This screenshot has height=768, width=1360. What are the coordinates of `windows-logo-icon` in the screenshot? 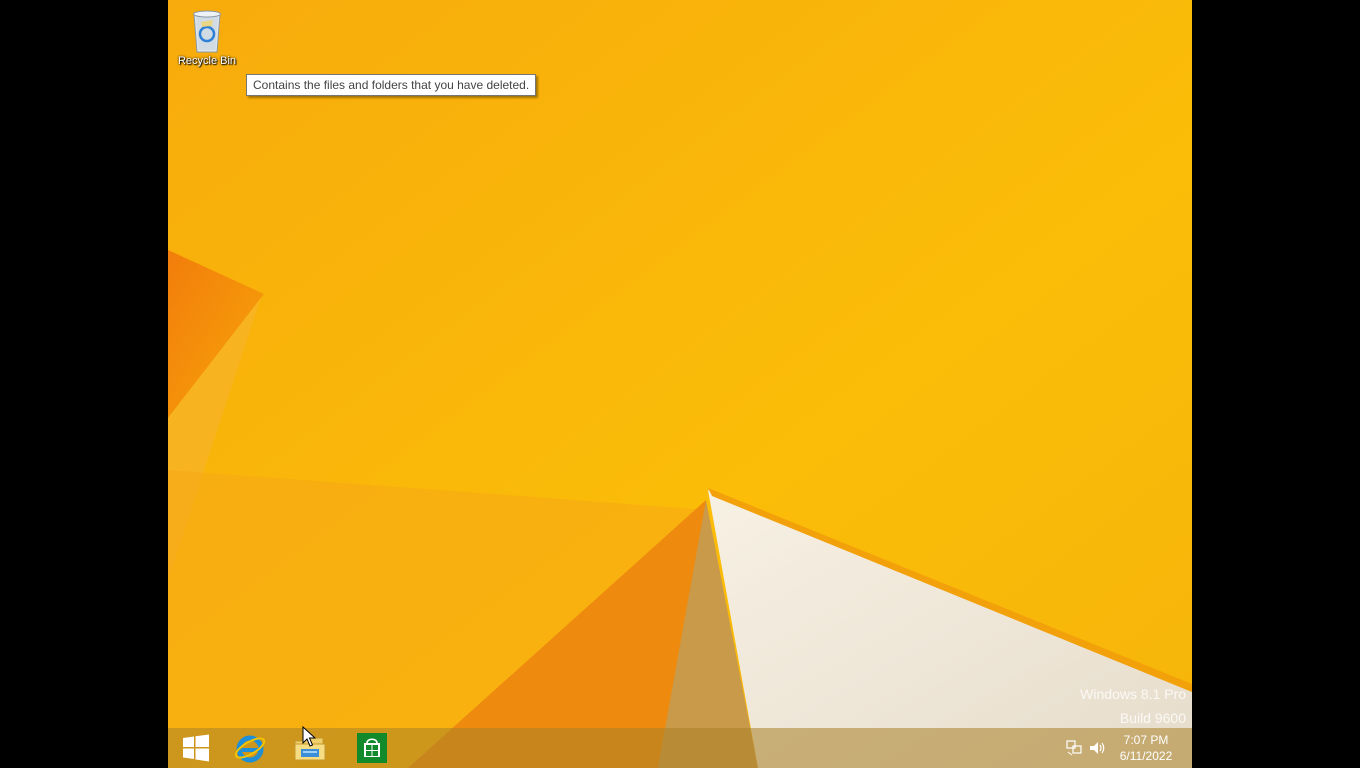 It's located at (196, 748).